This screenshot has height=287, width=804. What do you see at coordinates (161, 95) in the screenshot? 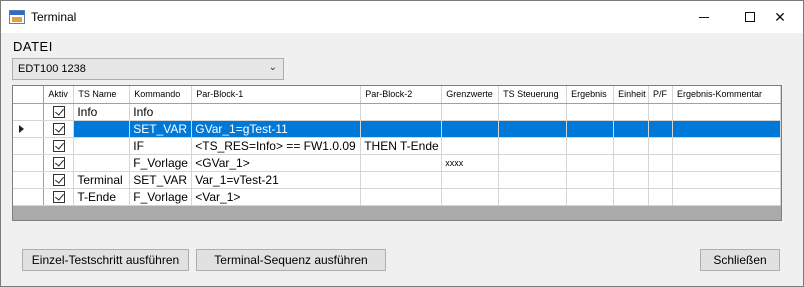
I see `column-header: Kommando` at bounding box center [161, 95].